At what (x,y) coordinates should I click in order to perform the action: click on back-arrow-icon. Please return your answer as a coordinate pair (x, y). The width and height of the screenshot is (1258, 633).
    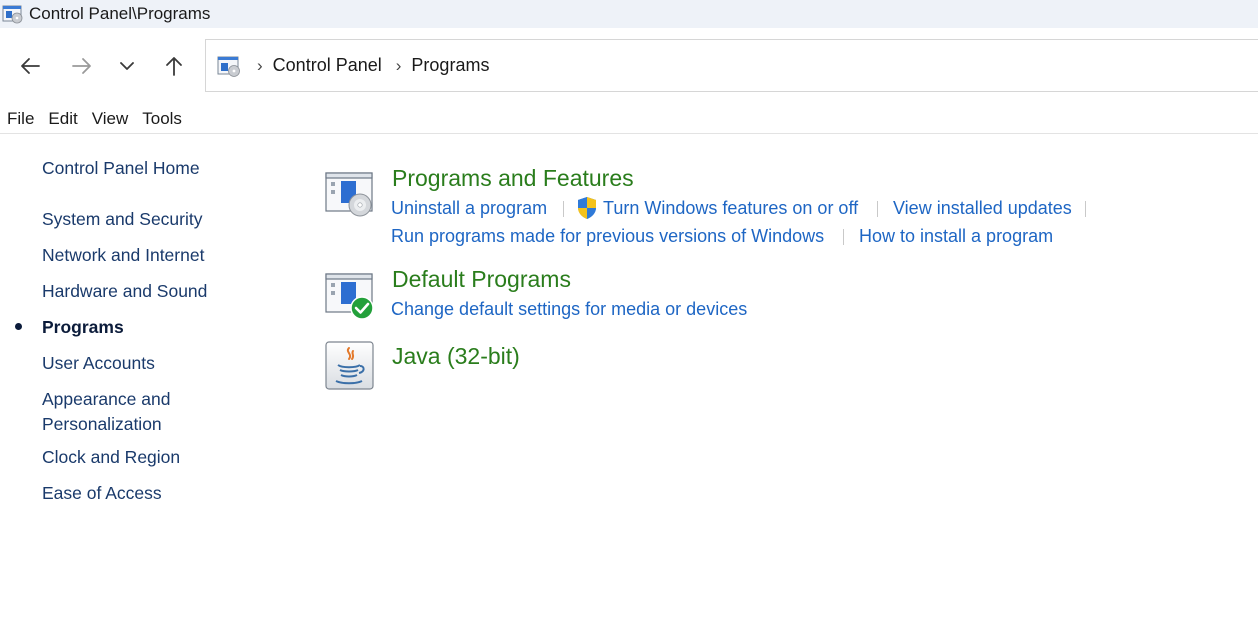
    Looking at the image, I should click on (30, 66).